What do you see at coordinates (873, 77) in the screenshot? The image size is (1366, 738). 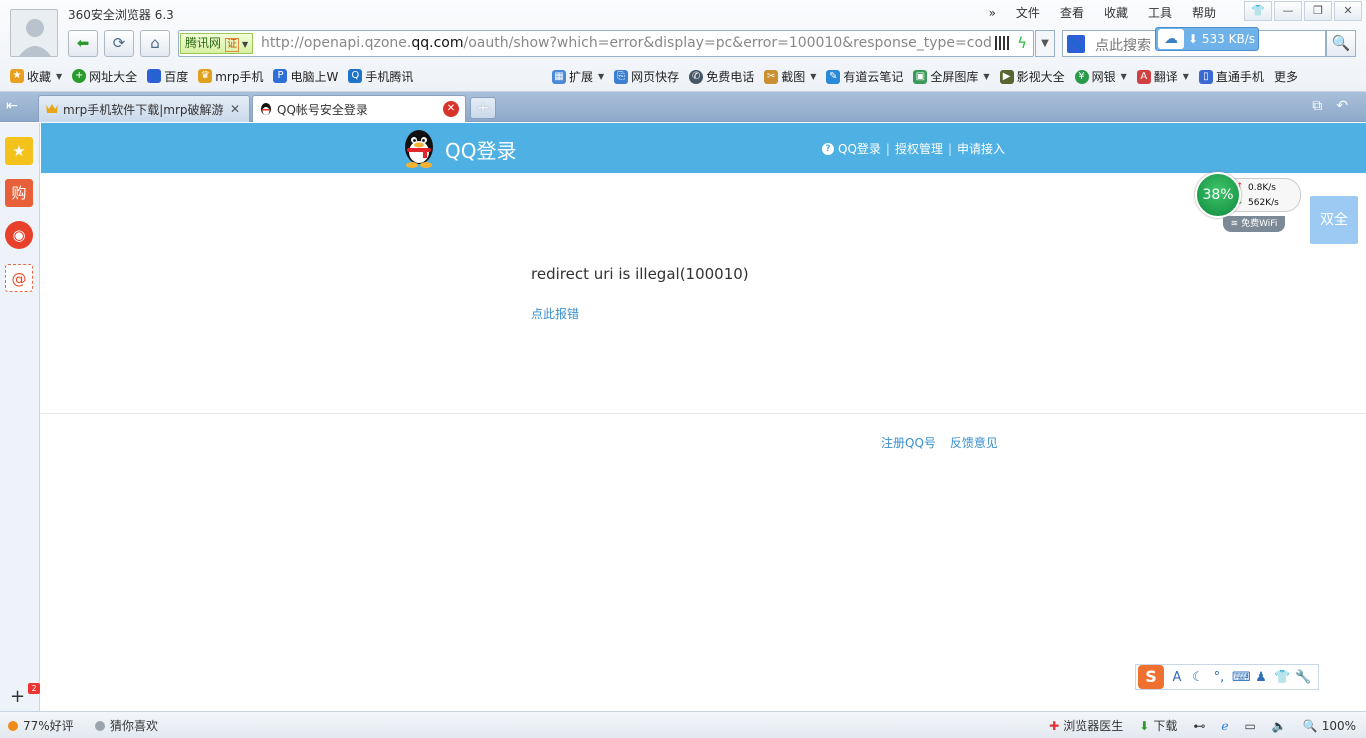 I see `tool-label: 有道云笔记` at bounding box center [873, 77].